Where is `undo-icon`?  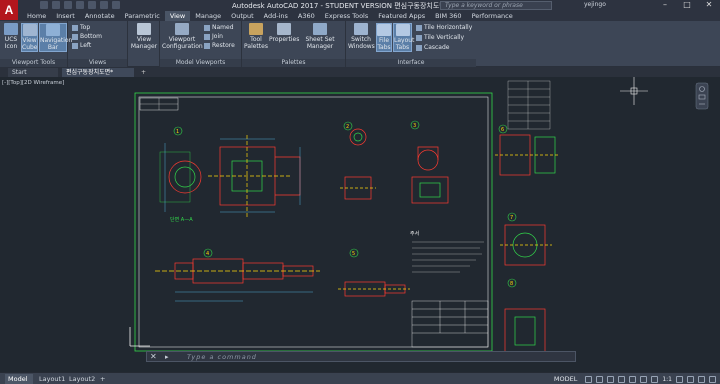
undo-icon is located at coordinates (104, 5).